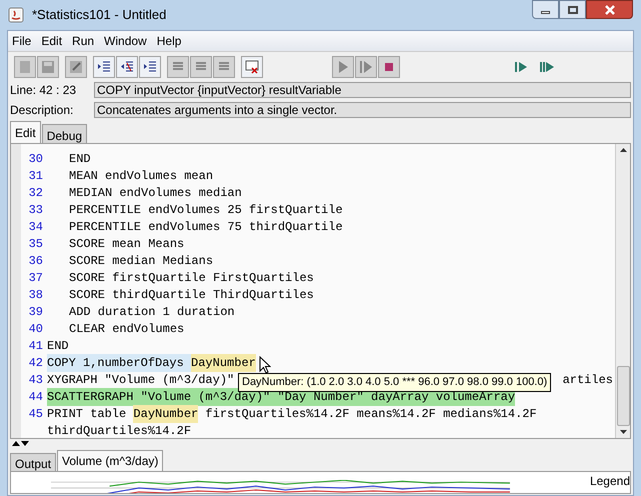 The width and height of the screenshot is (641, 496). Describe the element at coordinates (370, 414) in the screenshot. I see `code-text: firstQuartiles%14.2F means%14.2F medians%14.2F` at that location.